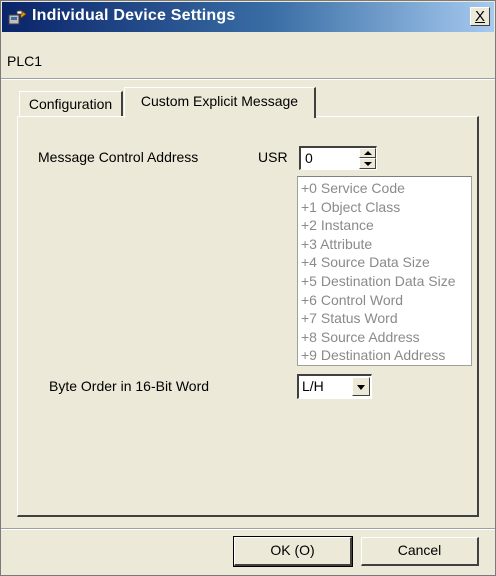 This screenshot has width=496, height=576. What do you see at coordinates (273, 157) in the screenshot?
I see `address-prefix-label: USR` at bounding box center [273, 157].